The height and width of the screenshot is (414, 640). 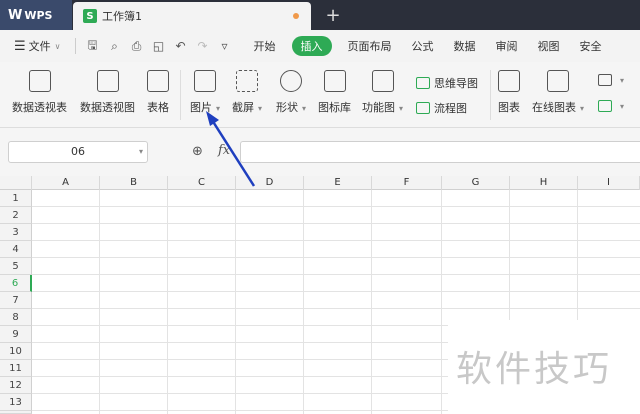 What do you see at coordinates (544, 367) in the screenshot?
I see `watermark: 软件技巧` at bounding box center [544, 367].